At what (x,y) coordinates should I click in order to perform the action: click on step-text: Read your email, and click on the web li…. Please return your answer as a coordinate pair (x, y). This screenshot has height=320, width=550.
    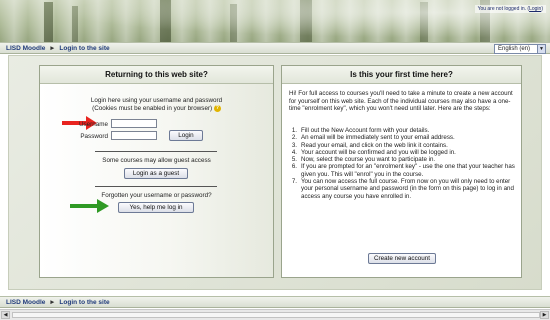
    Looking at the image, I should click on (374, 145).